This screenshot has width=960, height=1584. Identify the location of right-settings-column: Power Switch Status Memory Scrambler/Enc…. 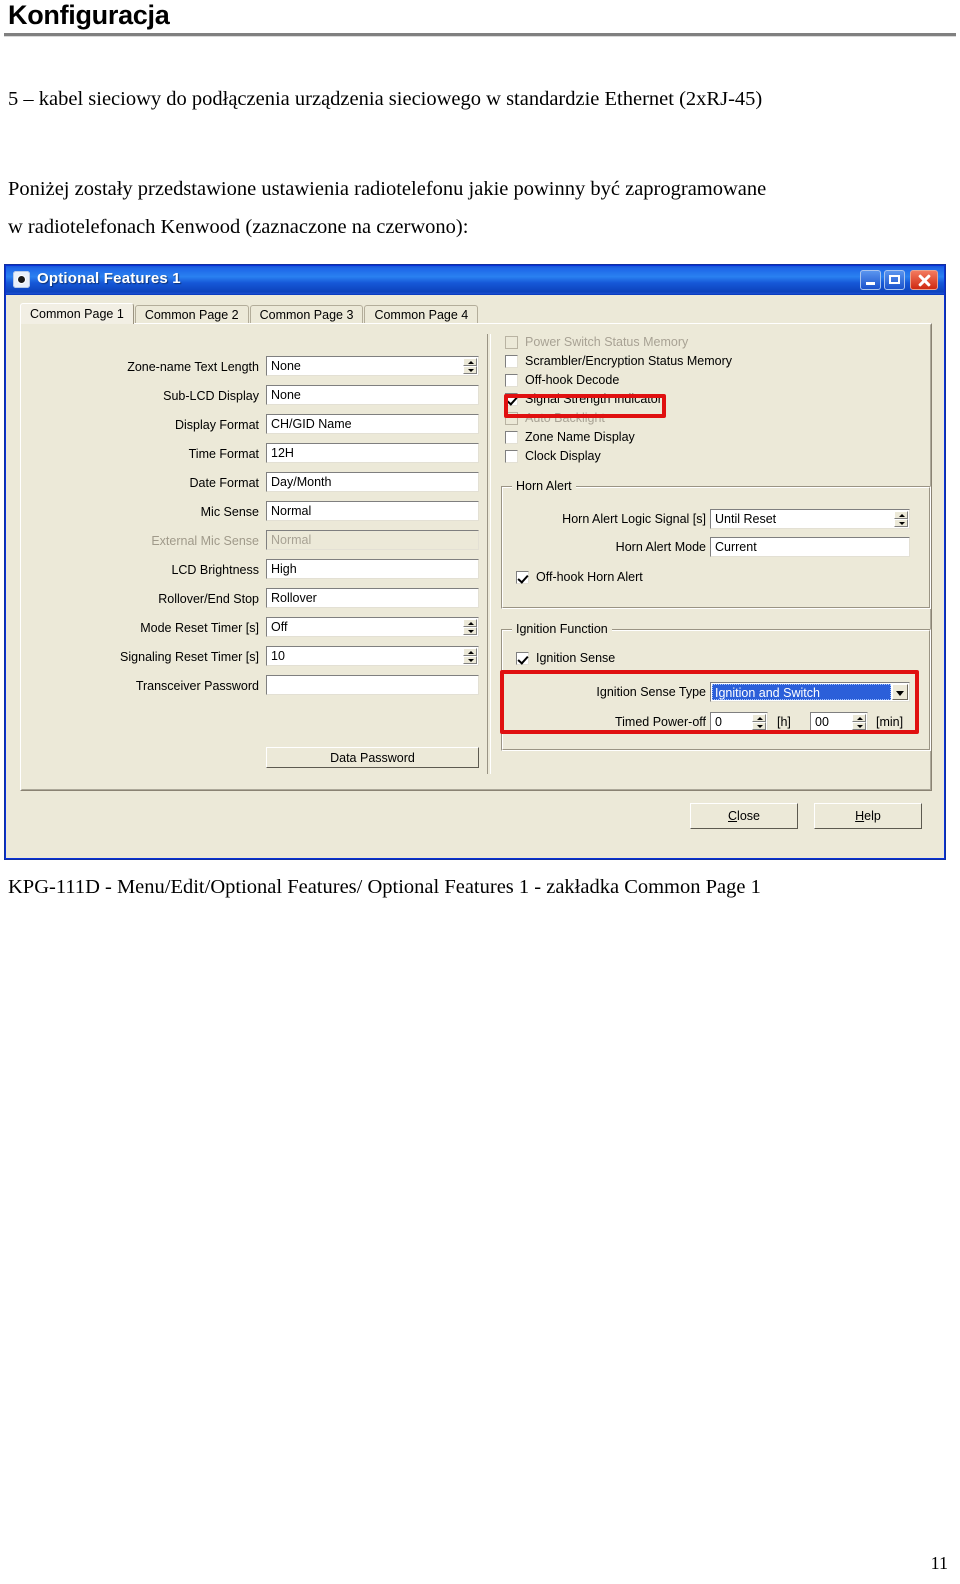
(721, 542).